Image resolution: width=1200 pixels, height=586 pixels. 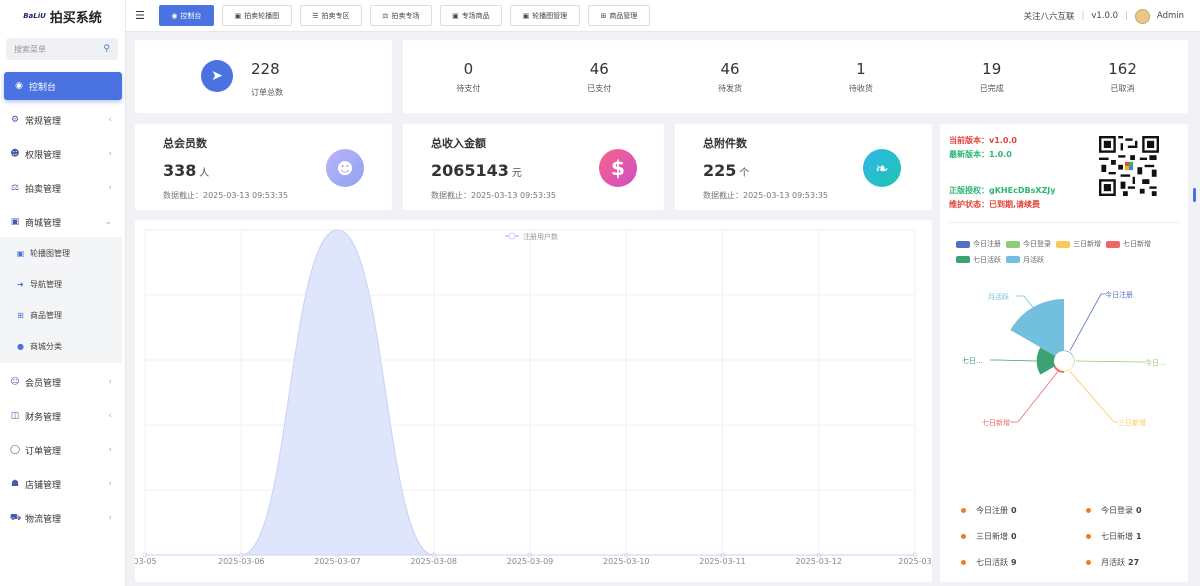 I want to click on sidebar-item-orders: ◯ 订单管理 ‹, so click(x=63, y=450).